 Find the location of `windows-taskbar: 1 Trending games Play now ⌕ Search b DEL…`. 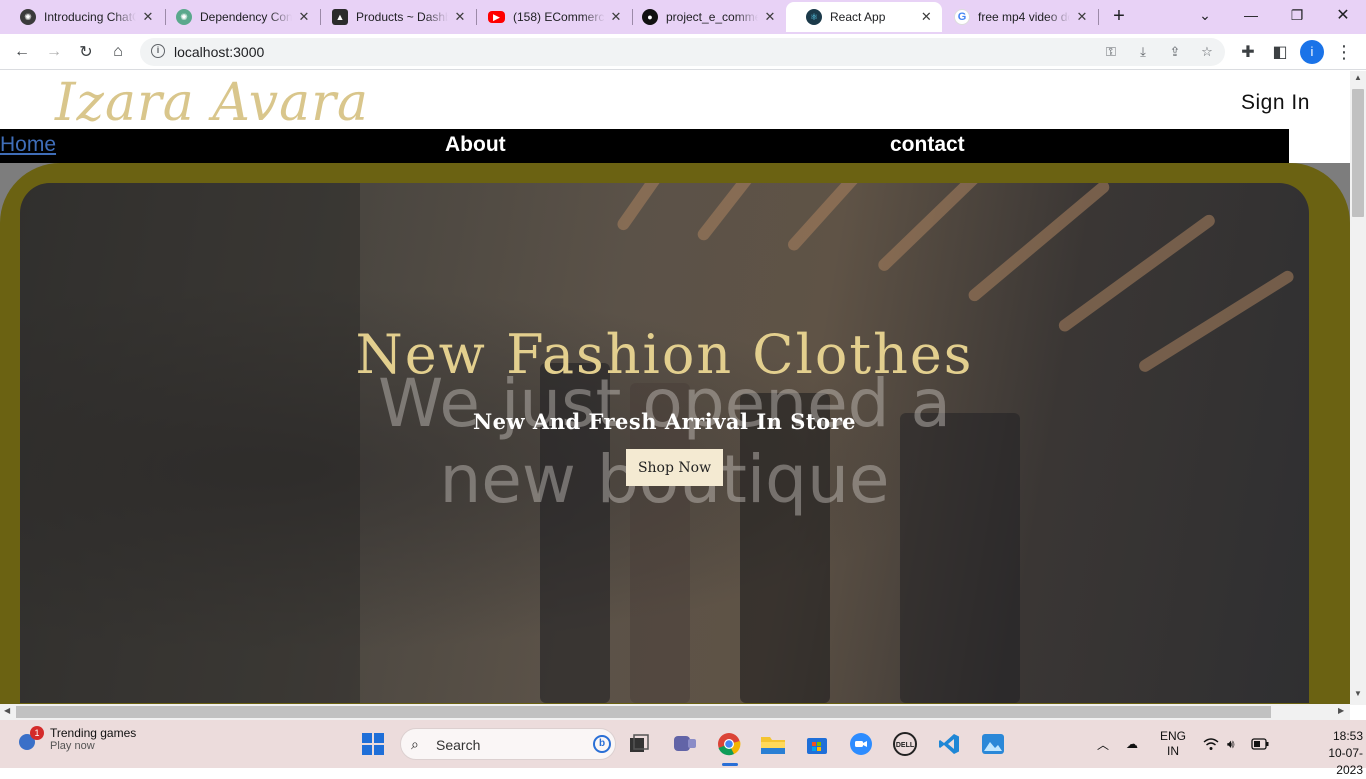

windows-taskbar: 1 Trending games Play now ⌕ Search b DEL… is located at coordinates (683, 748).